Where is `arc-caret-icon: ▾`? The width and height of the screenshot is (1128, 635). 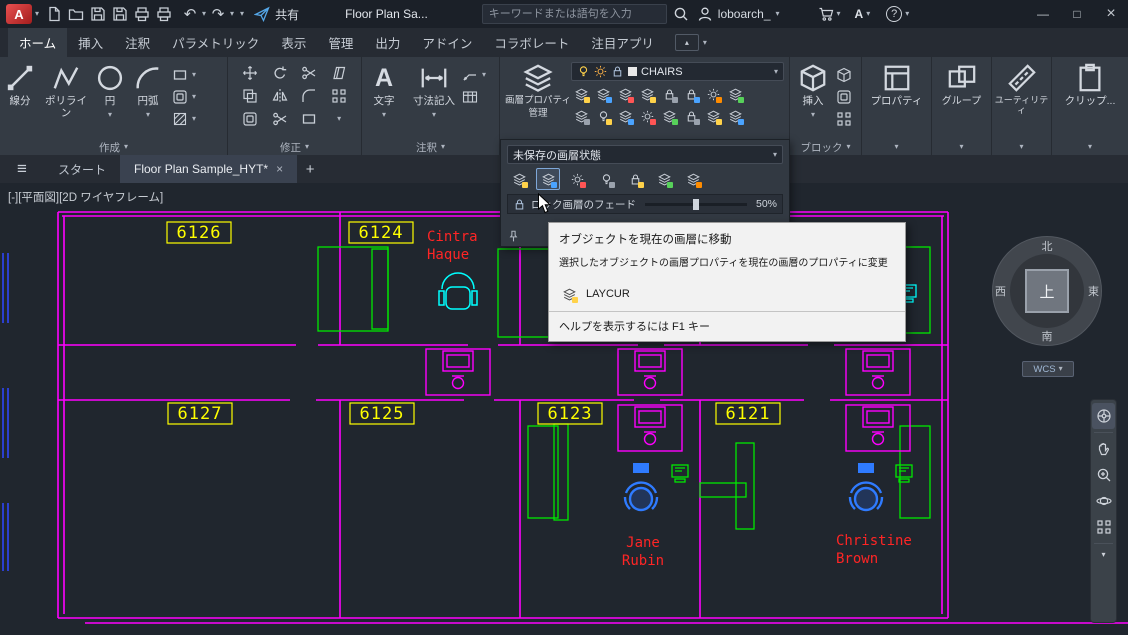 arc-caret-icon: ▾ is located at coordinates (148, 114).